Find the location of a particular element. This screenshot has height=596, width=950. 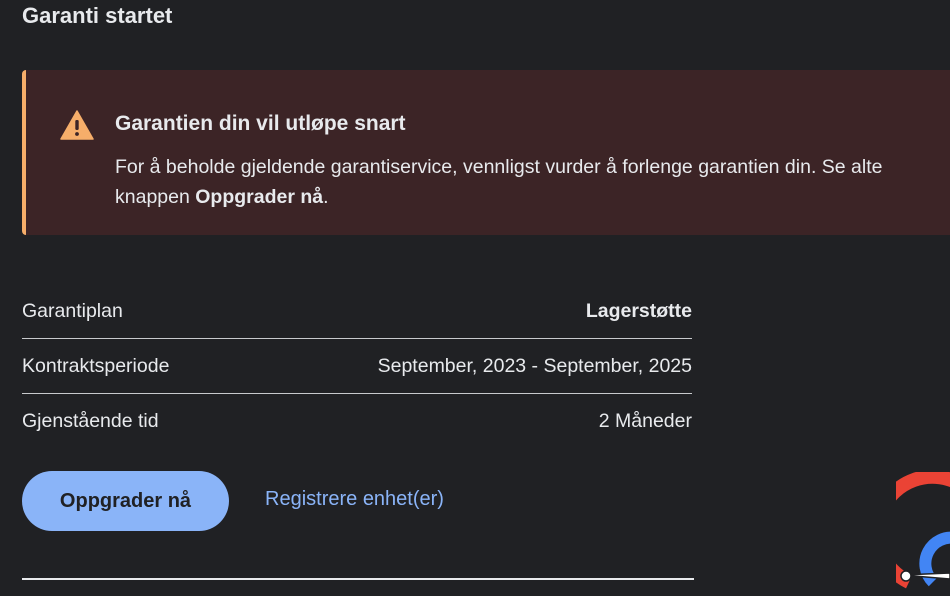

page-title: Garanti startet is located at coordinates (97, 15).